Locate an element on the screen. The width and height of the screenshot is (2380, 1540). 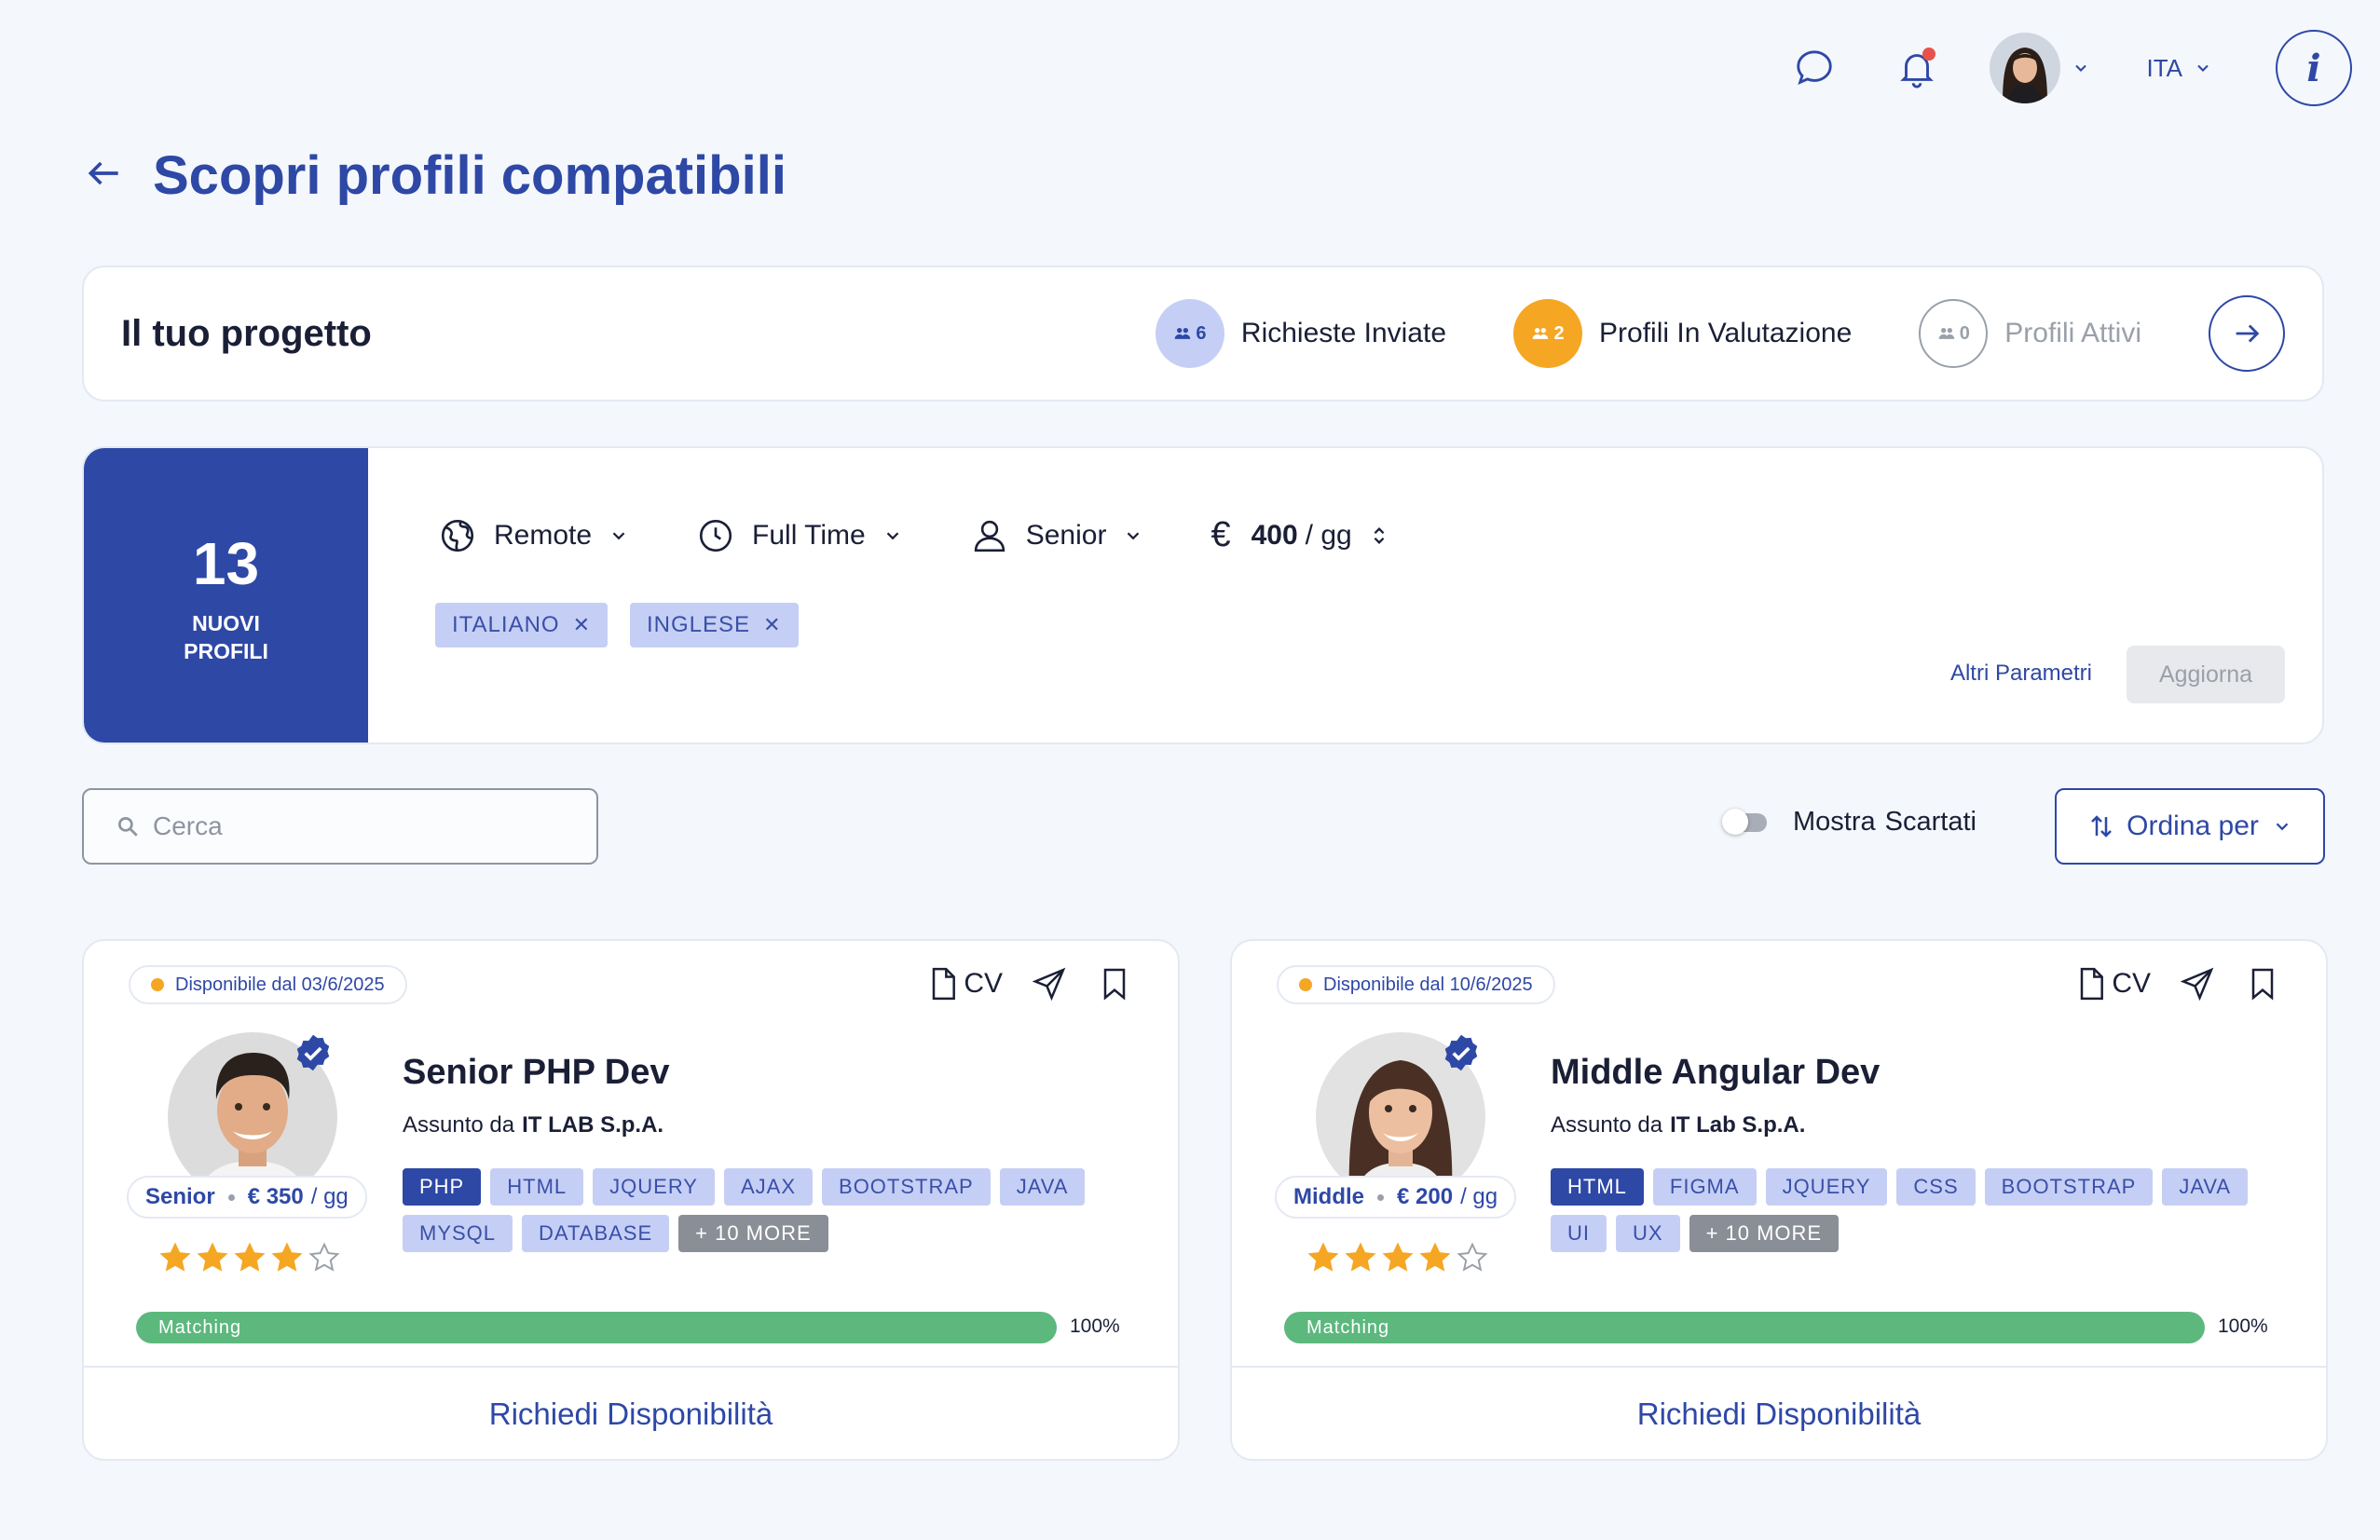
back-arrow-icon is located at coordinates (104, 175).